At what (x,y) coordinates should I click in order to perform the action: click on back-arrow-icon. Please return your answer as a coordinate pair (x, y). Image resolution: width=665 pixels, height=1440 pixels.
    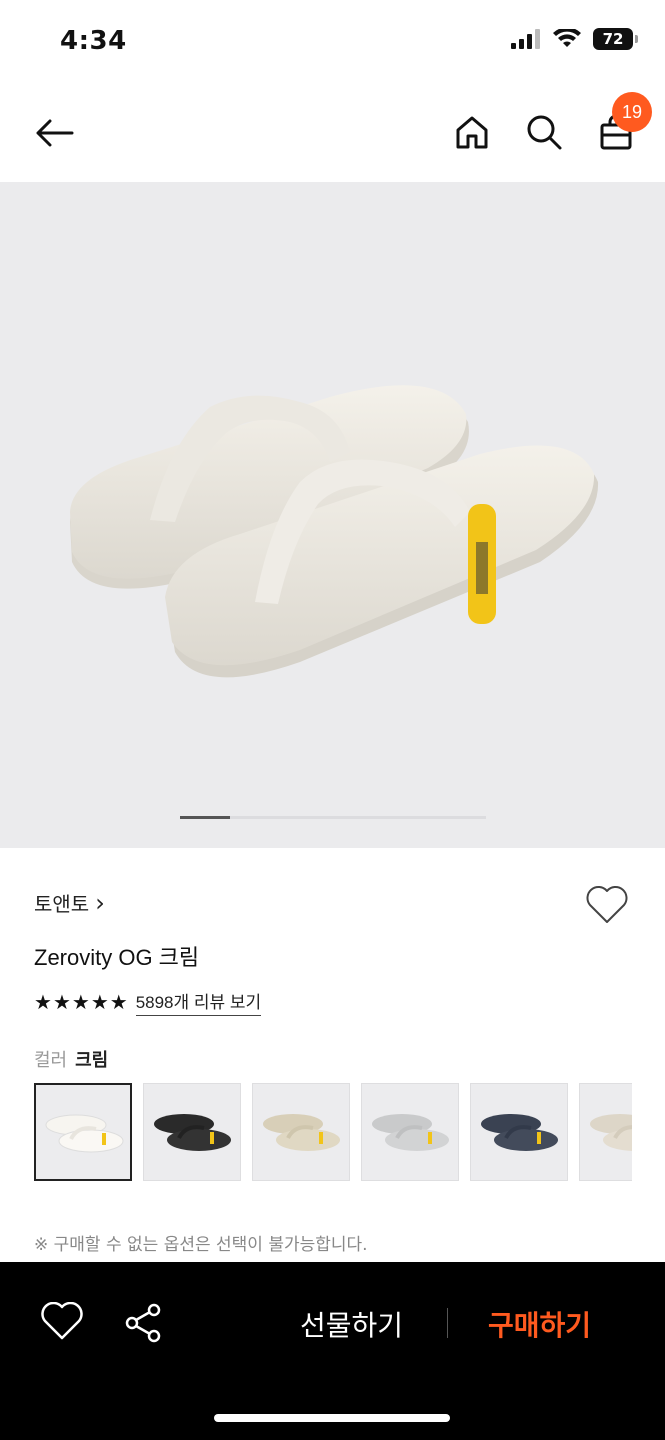
    Looking at the image, I should click on (55, 133).